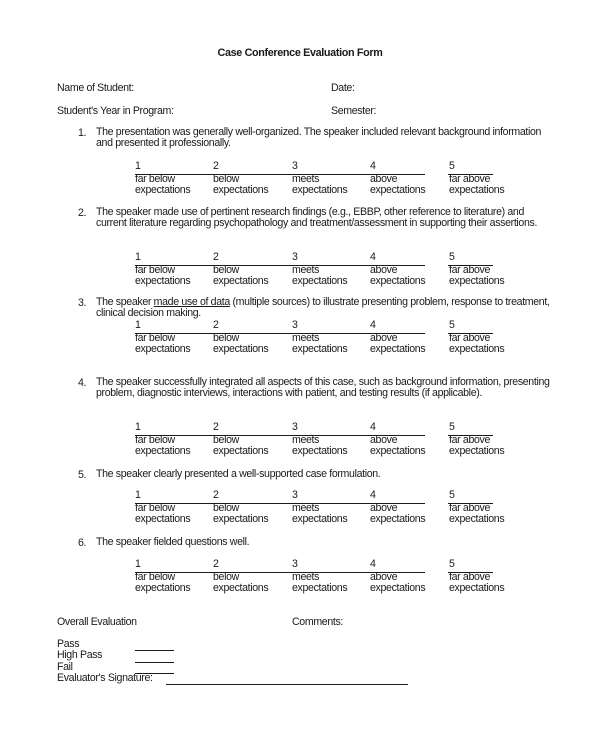 The height and width of the screenshot is (730, 600). What do you see at coordinates (97, 622) in the screenshot?
I see `overall-evaluation-heading: Overall Evaluation` at bounding box center [97, 622].